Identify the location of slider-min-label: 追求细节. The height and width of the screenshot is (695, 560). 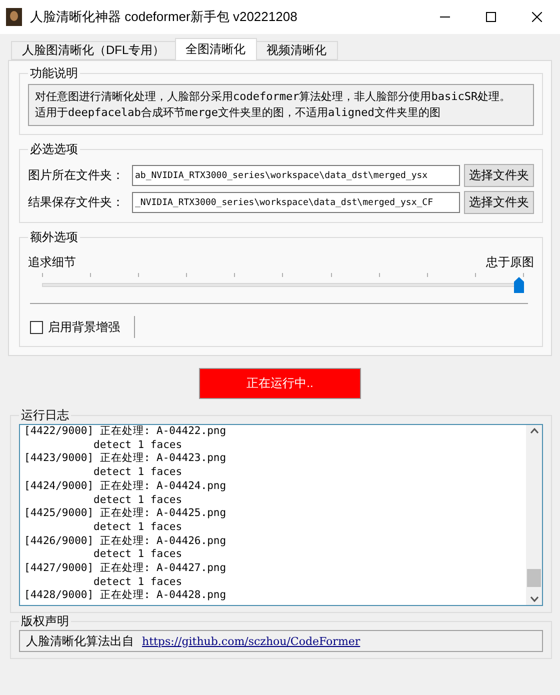
(52, 262).